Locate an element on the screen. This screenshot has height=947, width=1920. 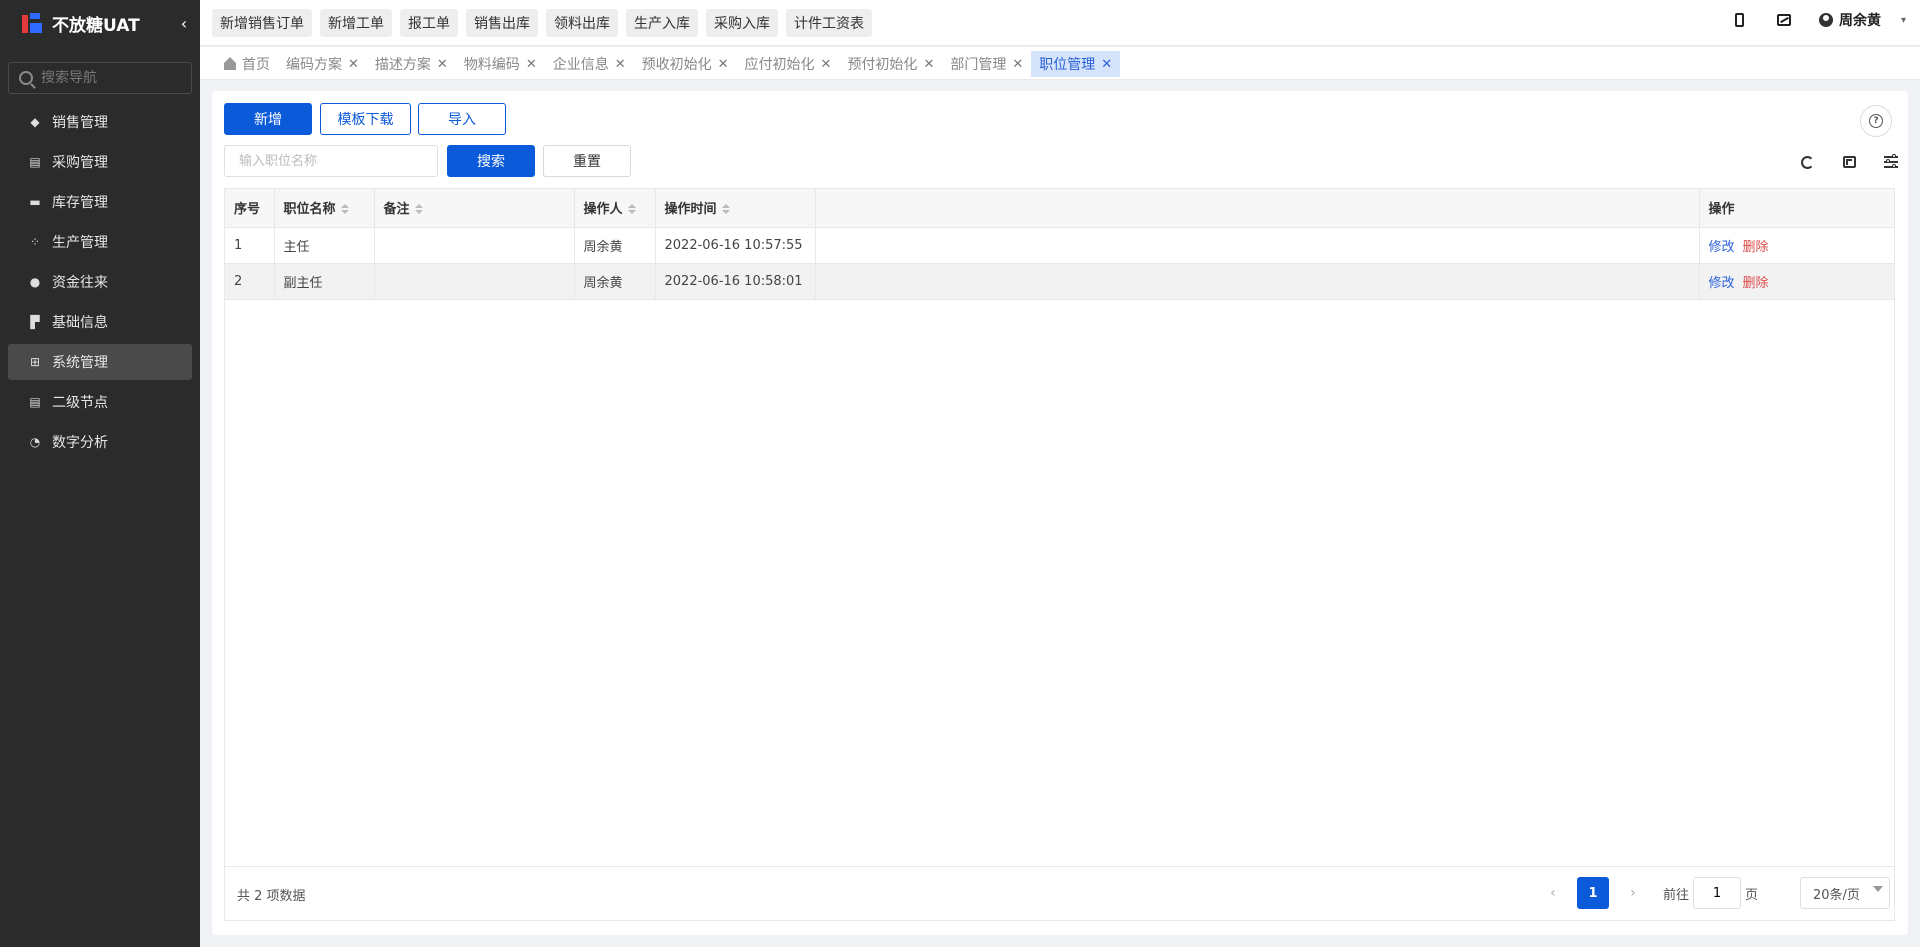
help-button: ? is located at coordinates (1876, 121).